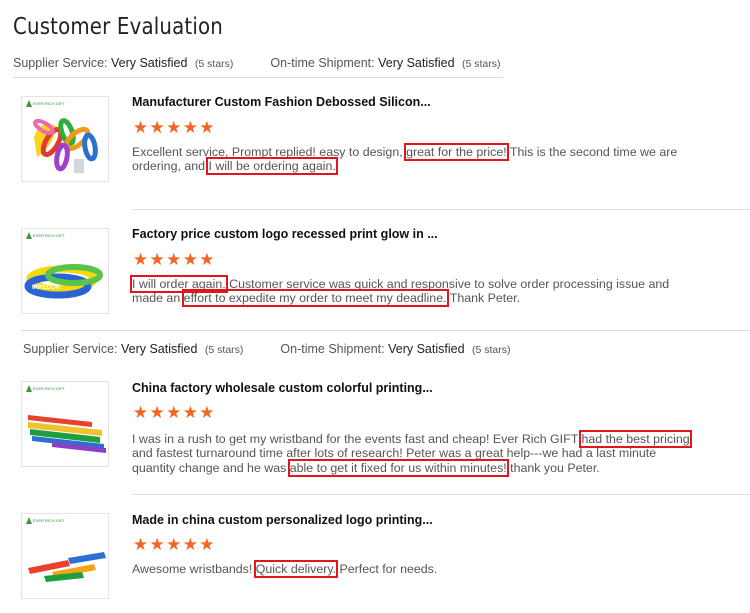  What do you see at coordinates (635, 439) in the screenshot?
I see `review-highlight: had the best pricing` at bounding box center [635, 439].